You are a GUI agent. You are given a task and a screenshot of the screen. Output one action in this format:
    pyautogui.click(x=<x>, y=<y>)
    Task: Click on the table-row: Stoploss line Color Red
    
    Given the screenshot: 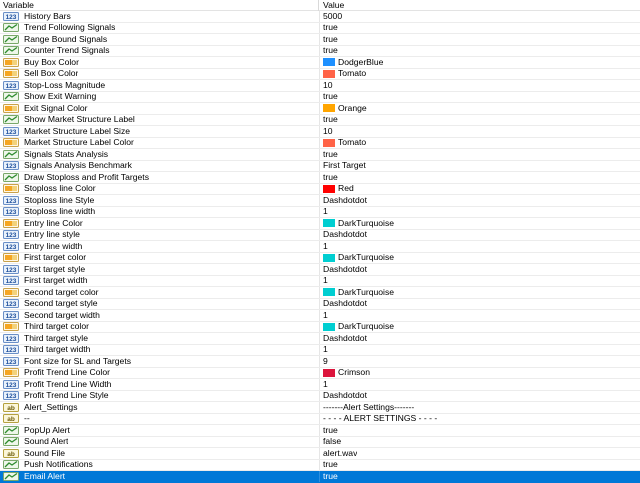 What is the action you would take?
    pyautogui.click(x=320, y=189)
    